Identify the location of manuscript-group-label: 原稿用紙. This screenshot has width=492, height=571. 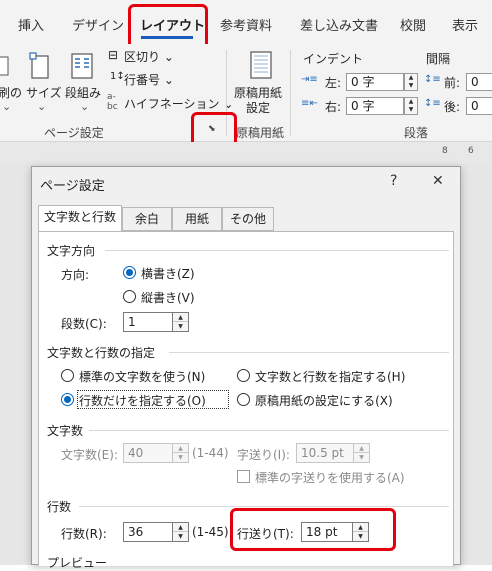
(260, 133).